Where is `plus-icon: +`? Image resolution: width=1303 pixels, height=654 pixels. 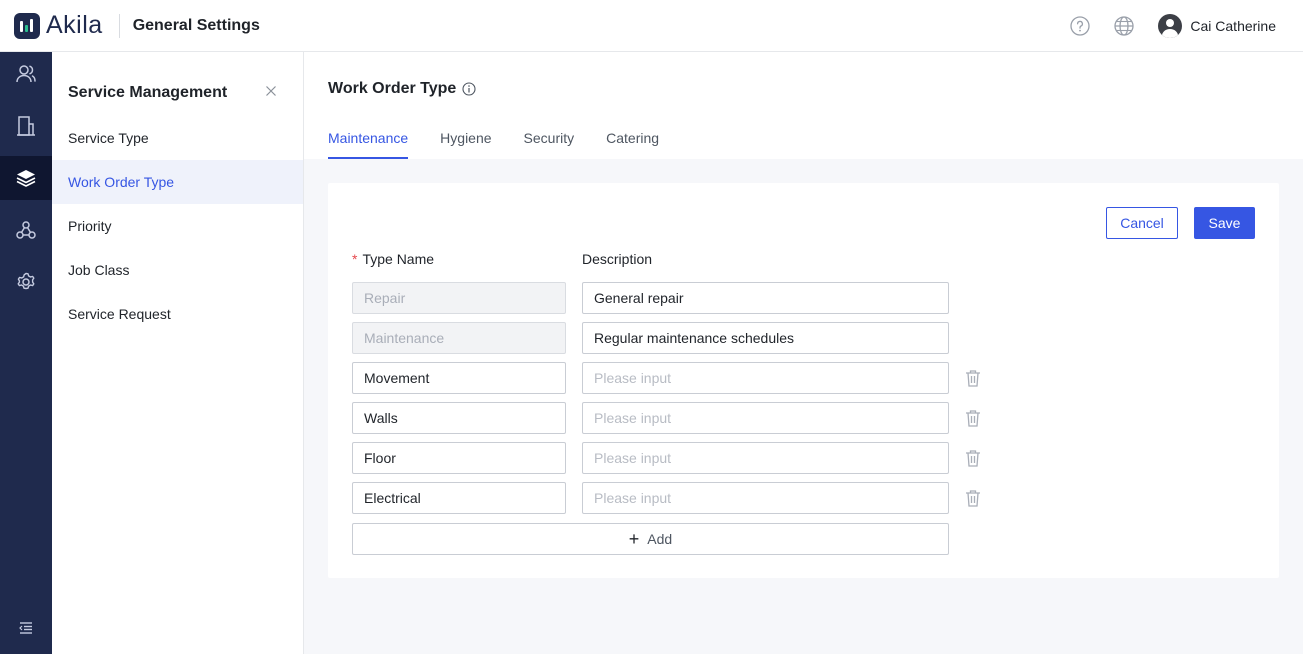
plus-icon: + is located at coordinates (634, 539).